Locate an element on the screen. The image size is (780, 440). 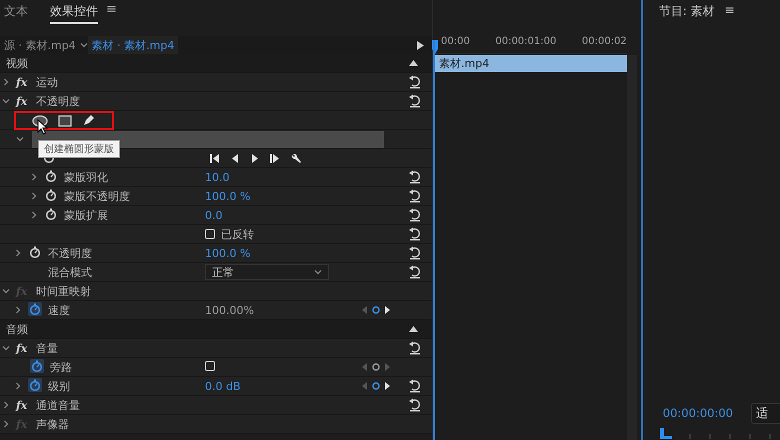
checkbox-label: 已反转 is located at coordinates (237, 234).